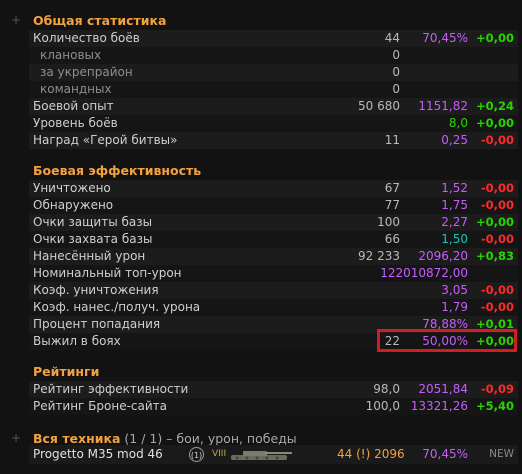 The image size is (522, 474). Describe the element at coordinates (454, 140) in the screenshot. I see `stat-value: 0,25` at that location.